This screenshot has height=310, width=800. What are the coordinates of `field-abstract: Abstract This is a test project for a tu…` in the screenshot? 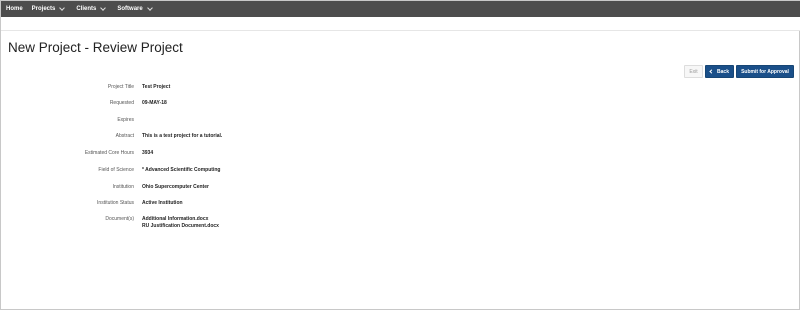 It's located at (400, 138).